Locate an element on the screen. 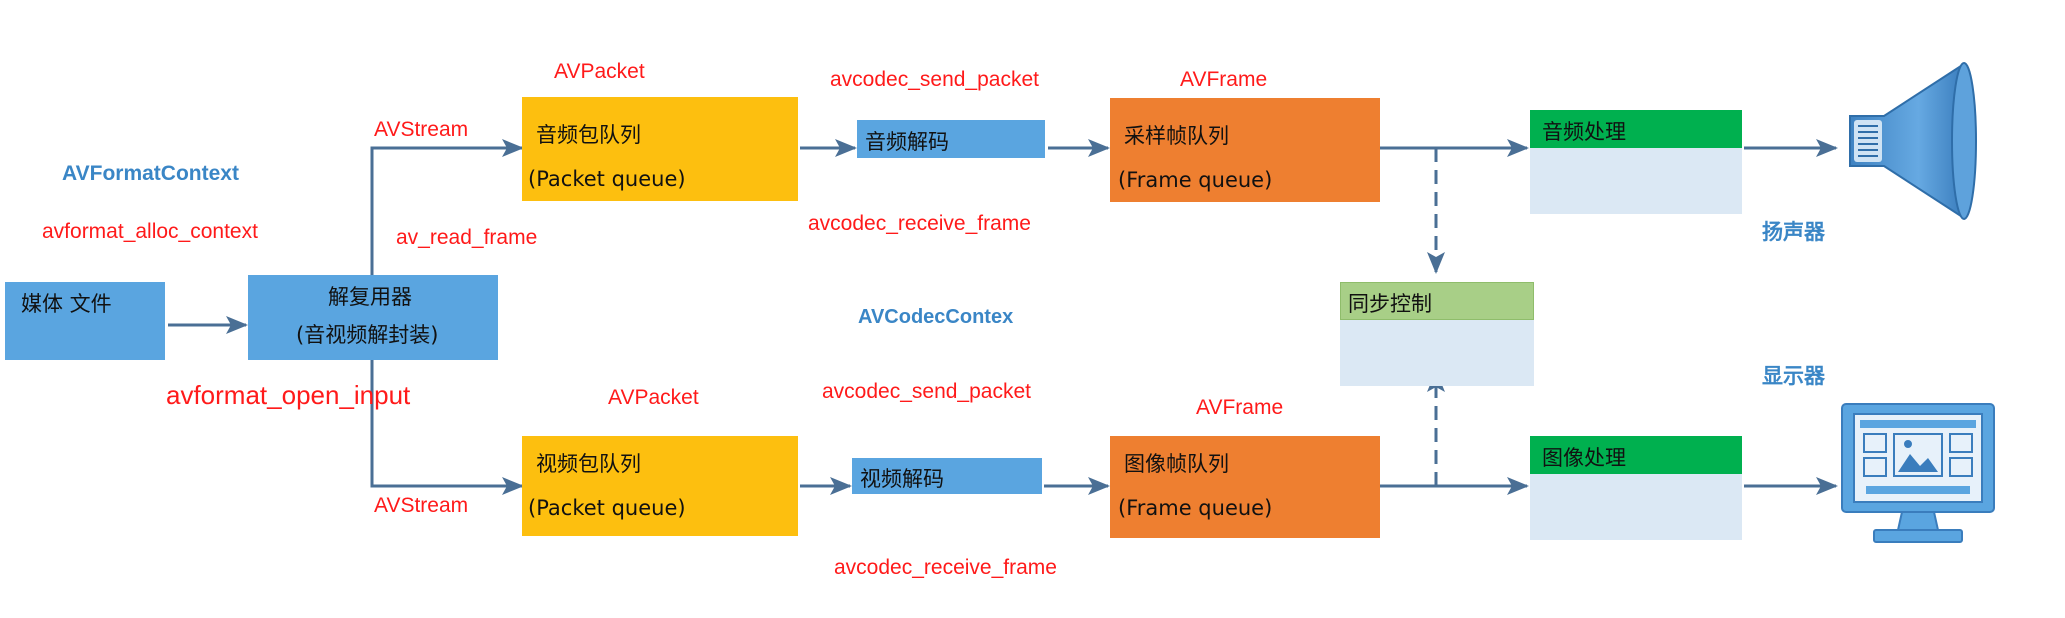 Image resolution: width=2065 pixels, height=618 pixels. label-avformat-context: AVFormatContext is located at coordinates (150, 173).